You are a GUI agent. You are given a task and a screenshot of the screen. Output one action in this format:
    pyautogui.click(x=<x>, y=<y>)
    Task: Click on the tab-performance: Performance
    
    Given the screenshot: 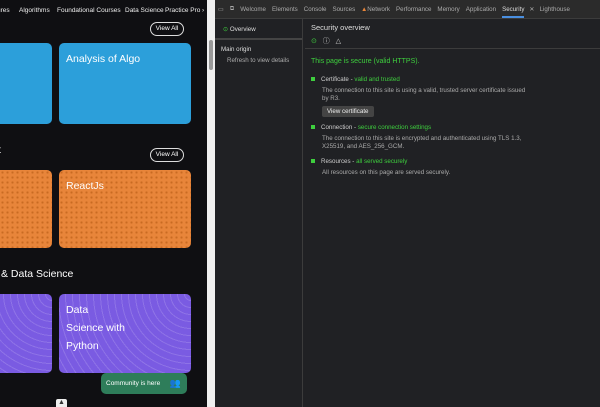 What is the action you would take?
    pyautogui.click(x=413, y=9)
    